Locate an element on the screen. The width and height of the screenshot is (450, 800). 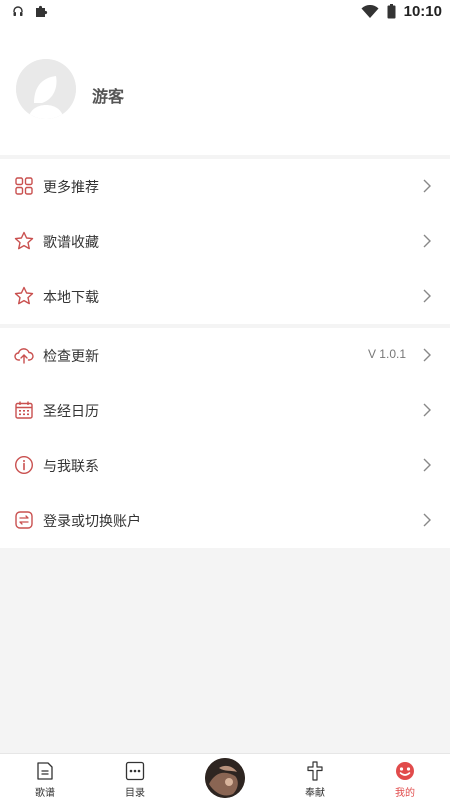
tab-mine: 我的 is located at coordinates (405, 777).